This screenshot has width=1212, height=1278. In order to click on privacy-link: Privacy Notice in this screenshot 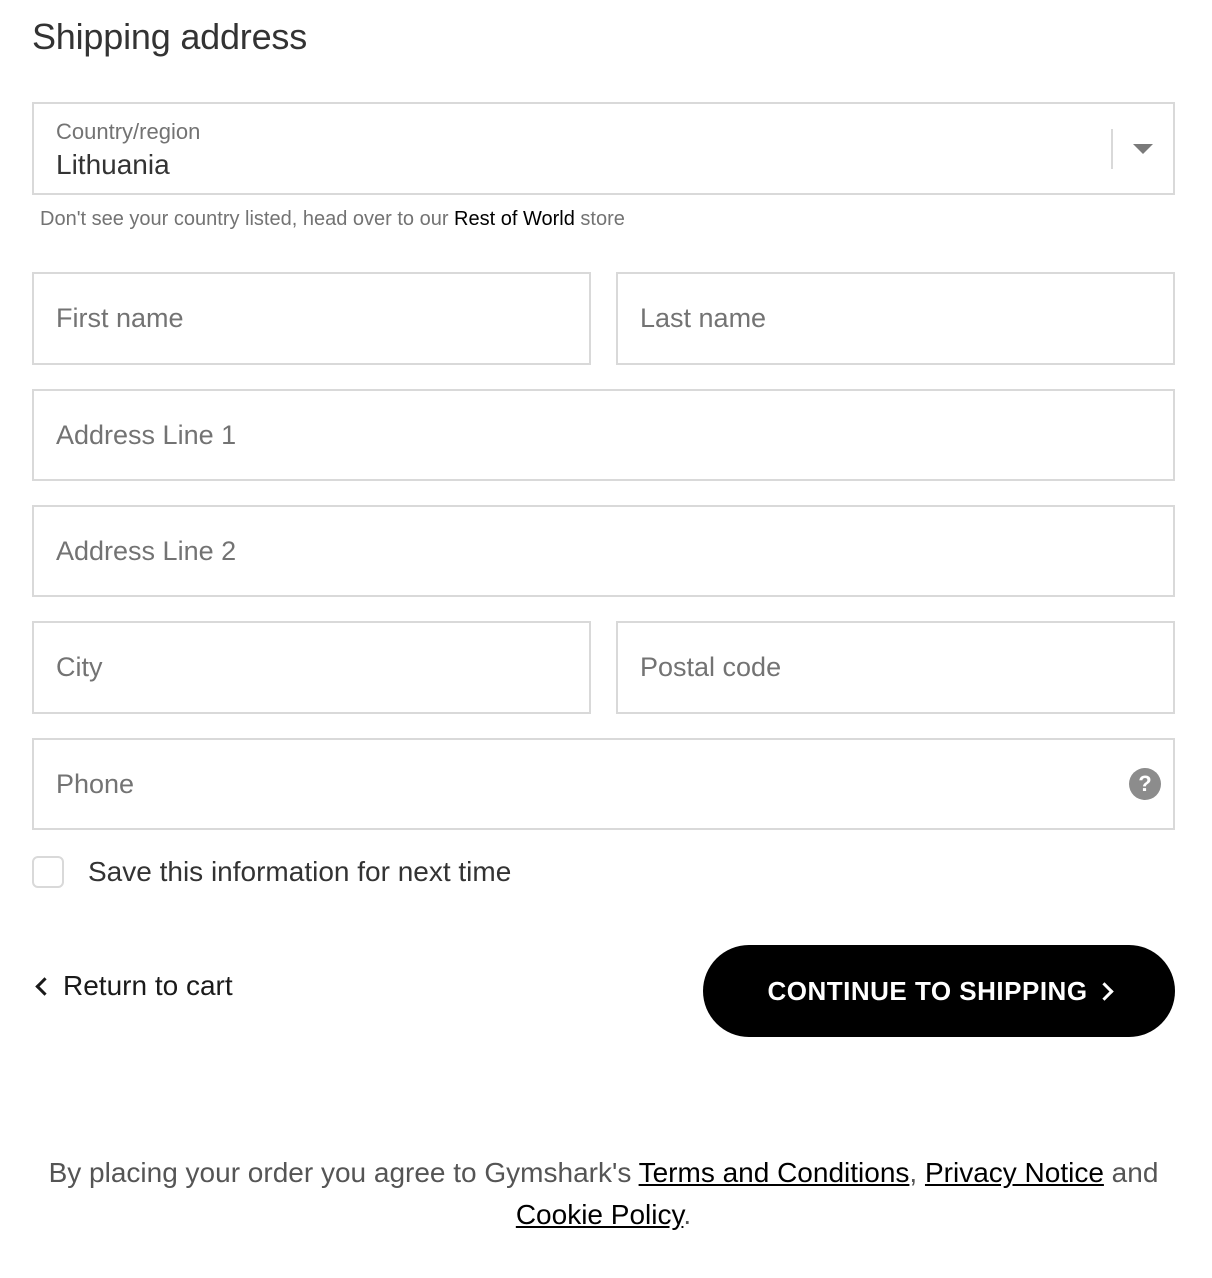, I will do `click(1014, 1172)`.